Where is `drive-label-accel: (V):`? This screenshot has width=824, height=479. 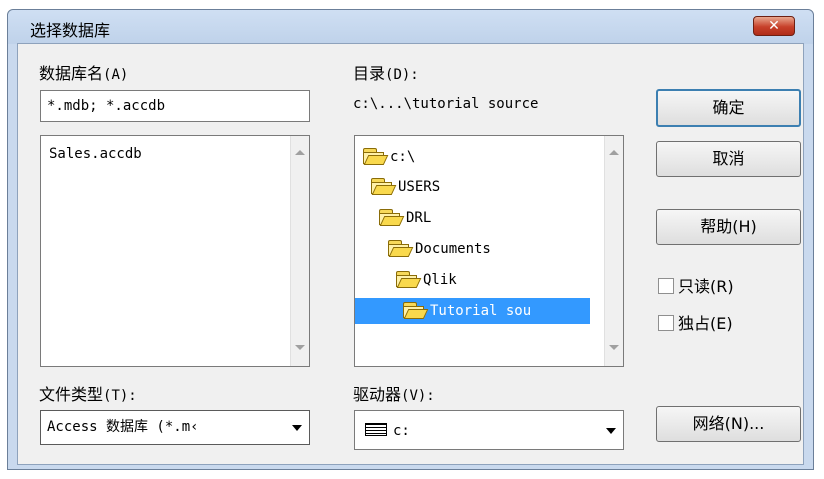 drive-label-accel: (V): is located at coordinates (418, 396).